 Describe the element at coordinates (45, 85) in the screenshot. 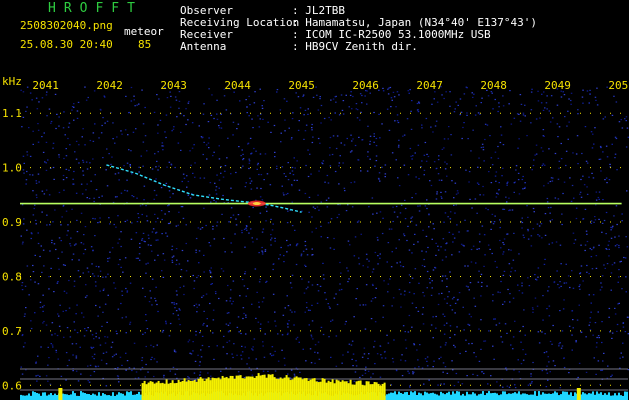

I see `x-tick-label: 2041` at that location.